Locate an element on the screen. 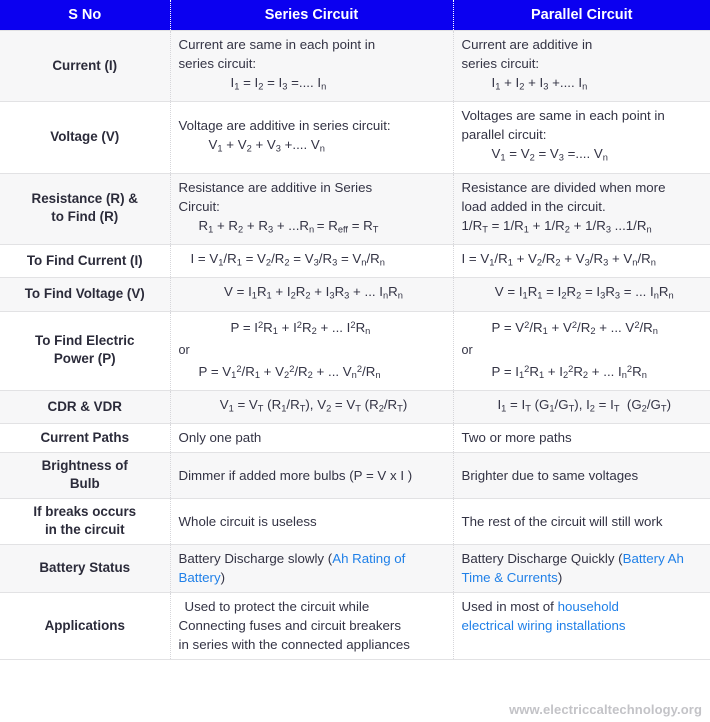 The height and width of the screenshot is (722, 710). site-url-watermark: www.electriccaltechnology.org is located at coordinates (605, 709).